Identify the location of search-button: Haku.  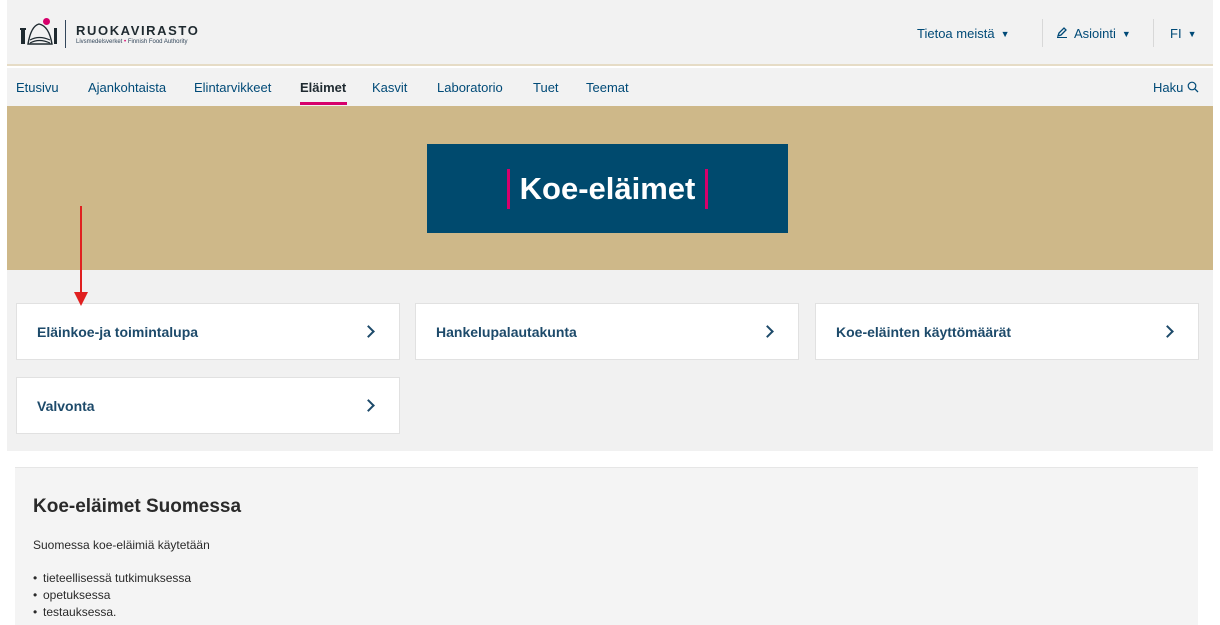
(1176, 87).